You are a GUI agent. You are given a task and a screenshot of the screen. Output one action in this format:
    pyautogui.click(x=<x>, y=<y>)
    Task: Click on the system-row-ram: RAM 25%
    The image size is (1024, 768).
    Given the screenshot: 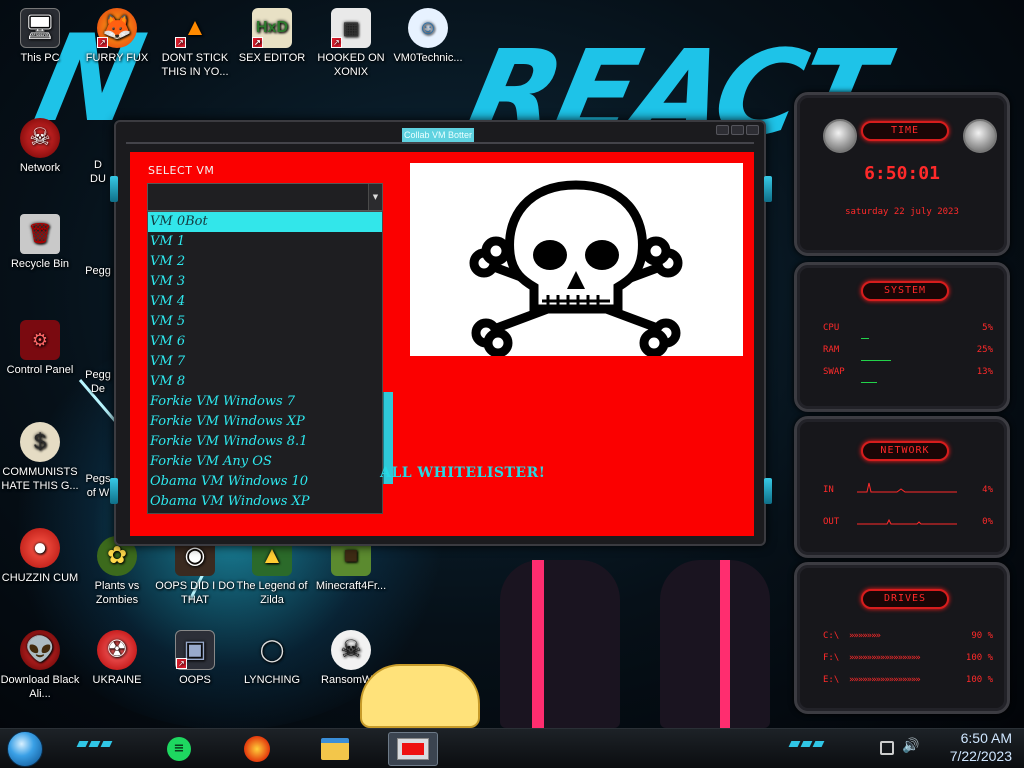 What is the action you would take?
    pyautogui.click(x=908, y=350)
    